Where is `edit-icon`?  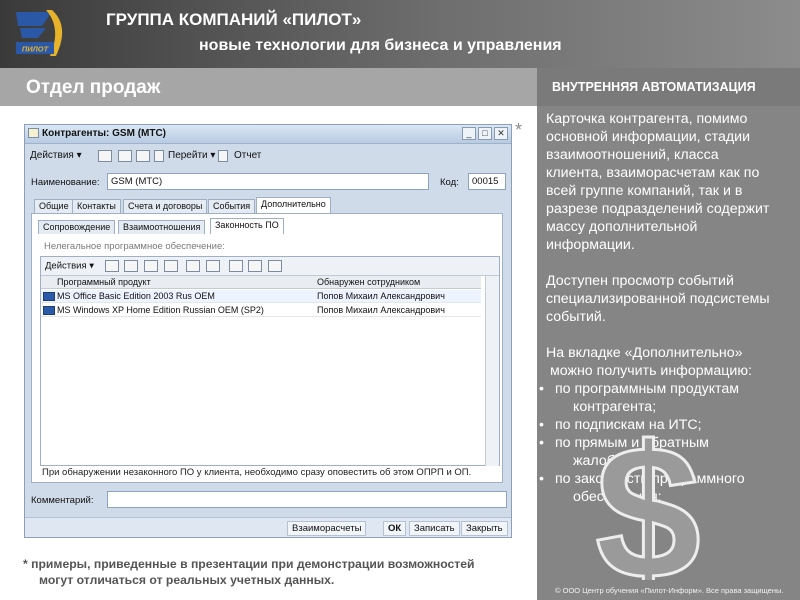 edit-icon is located at coordinates (150, 266).